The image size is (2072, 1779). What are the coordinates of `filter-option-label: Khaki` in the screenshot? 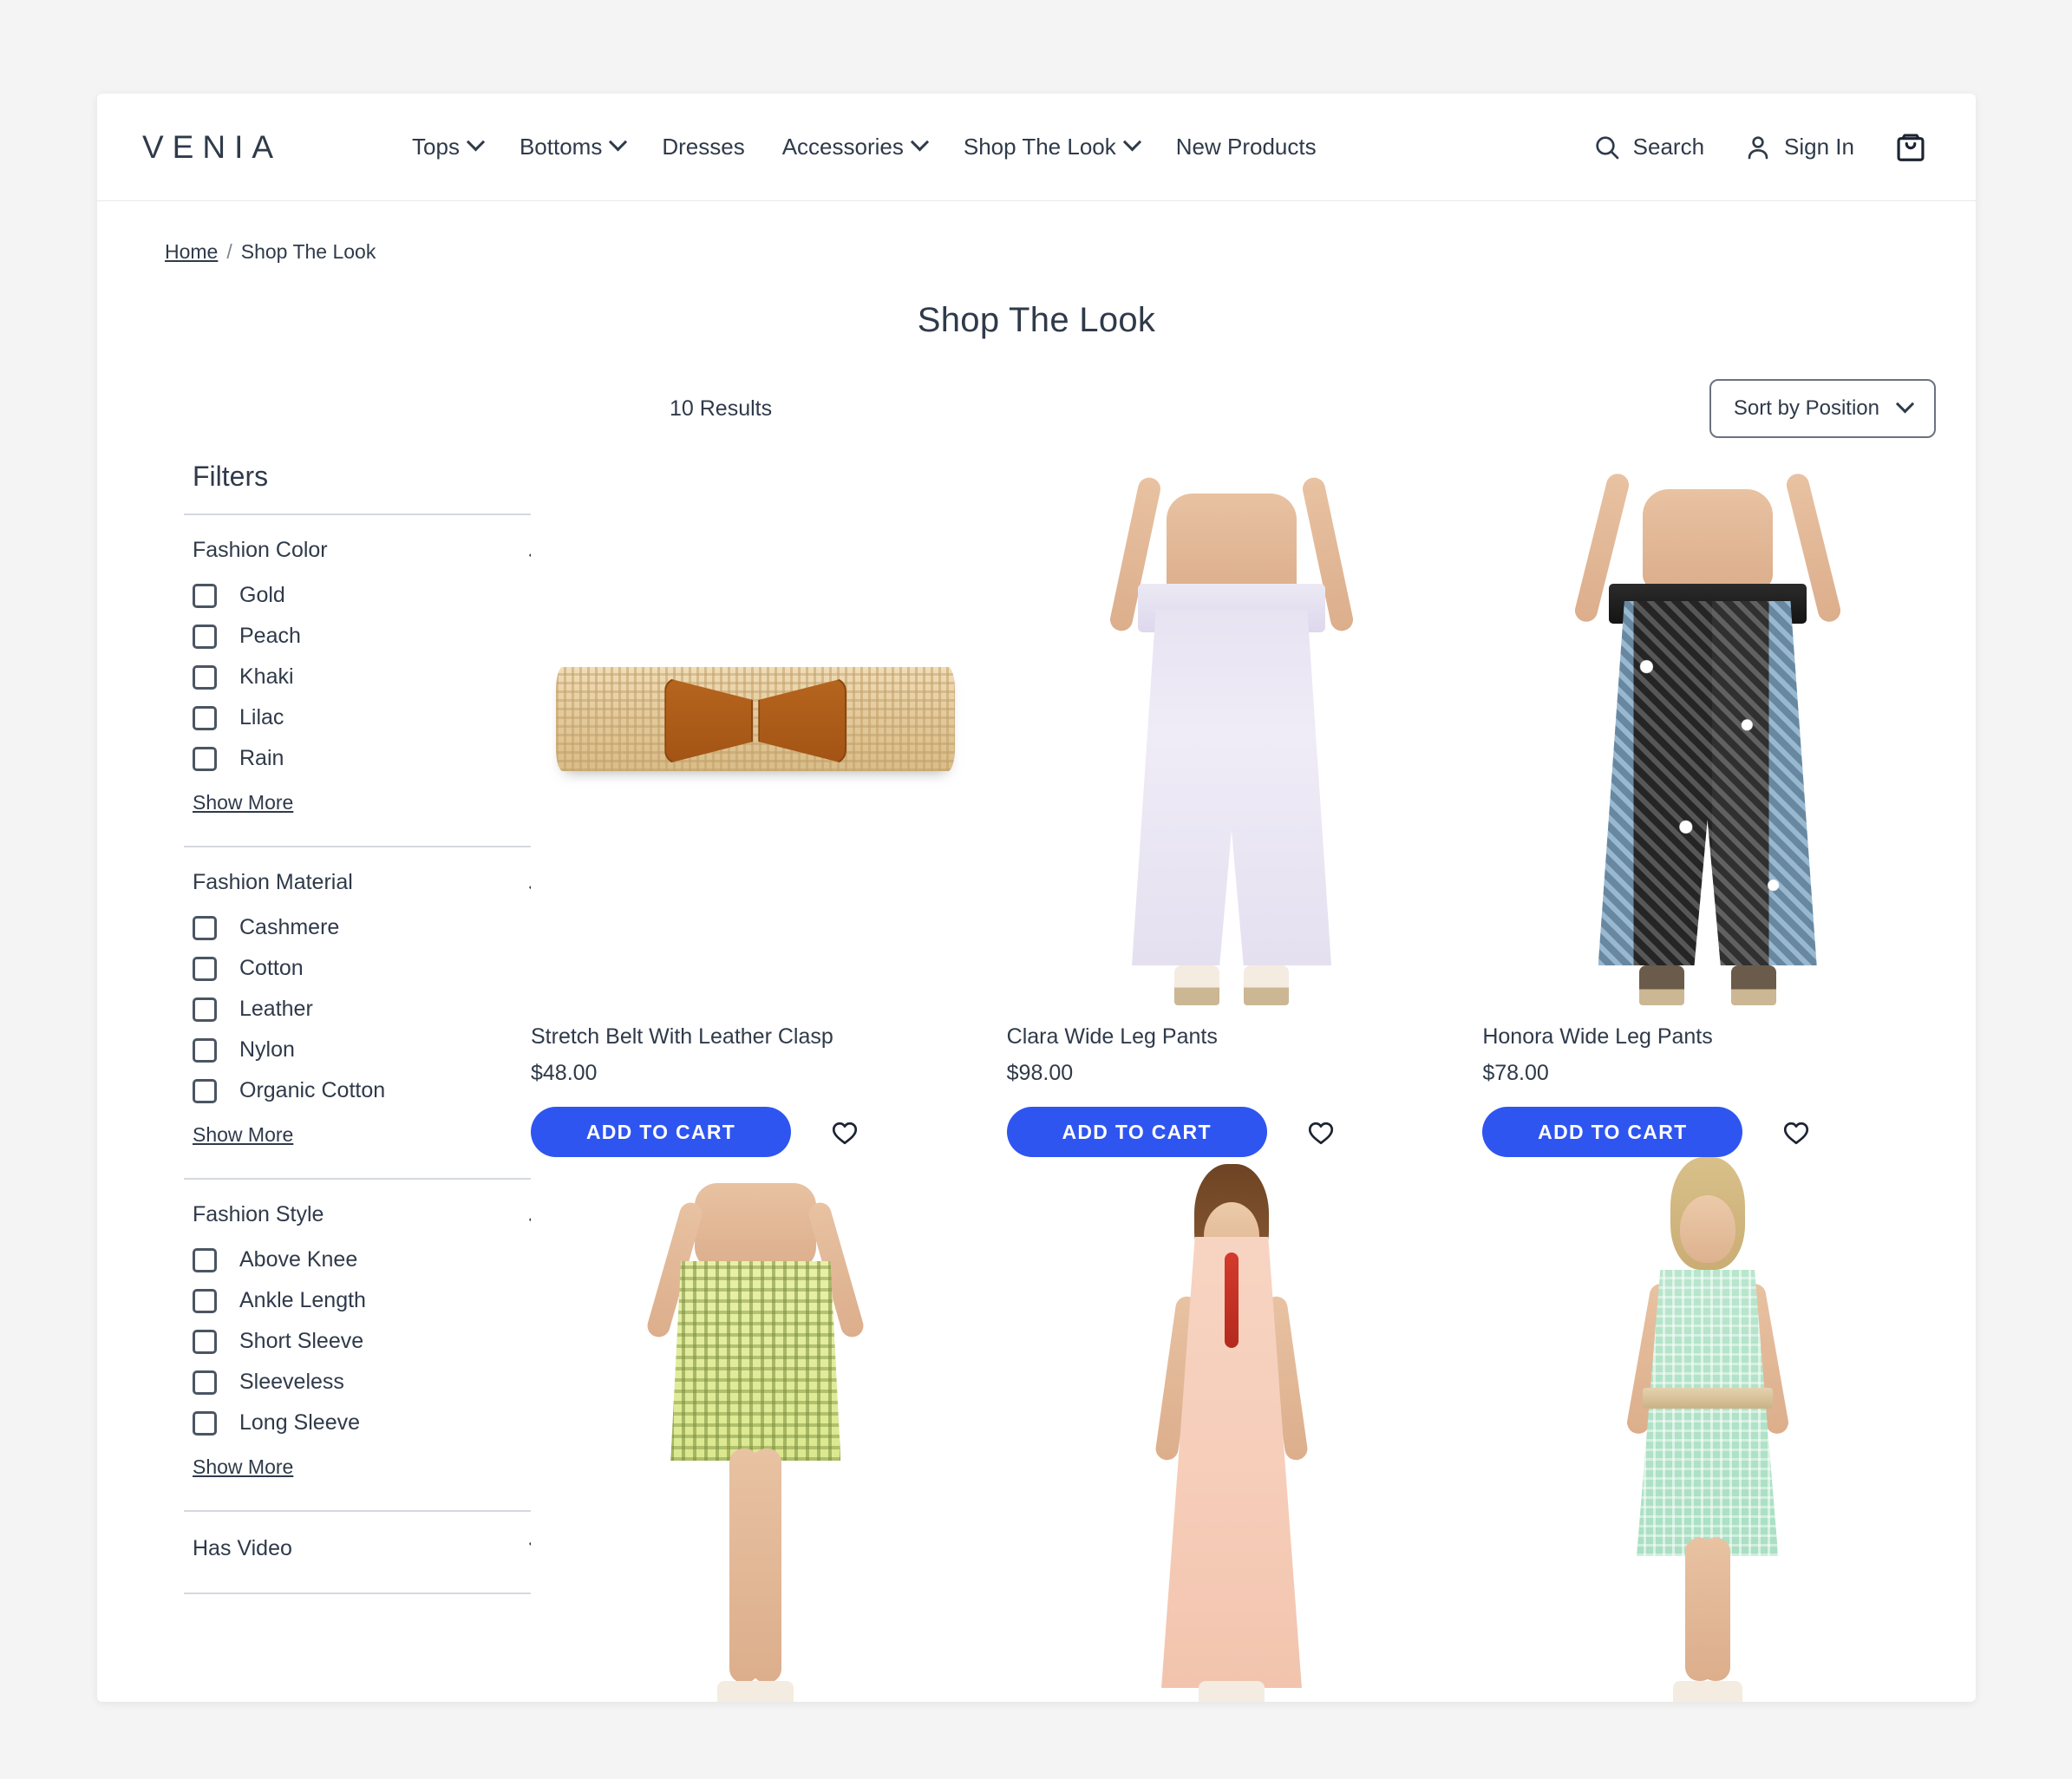 It's located at (266, 676).